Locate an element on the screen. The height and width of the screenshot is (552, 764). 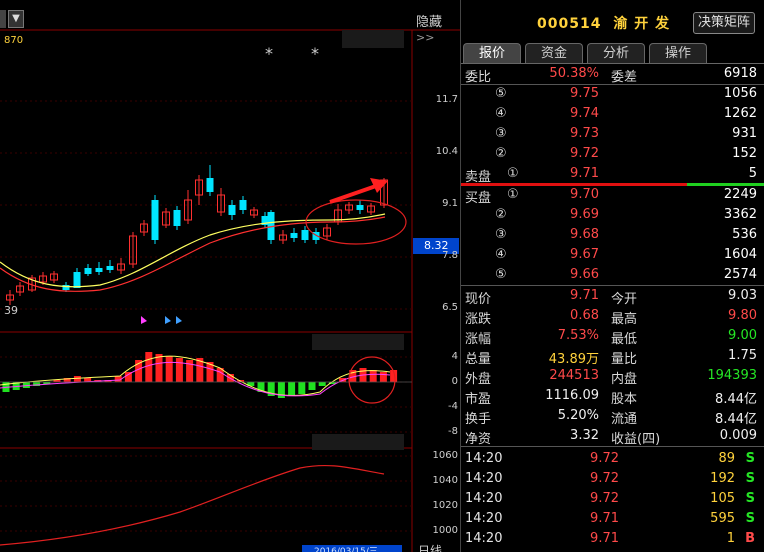
axis-tick-label: 6.5 is located at coordinates (450, 307).